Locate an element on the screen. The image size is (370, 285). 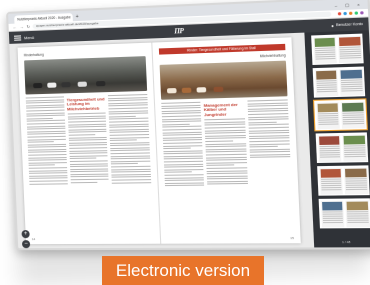
user-icon: ● is located at coordinates (332, 25).